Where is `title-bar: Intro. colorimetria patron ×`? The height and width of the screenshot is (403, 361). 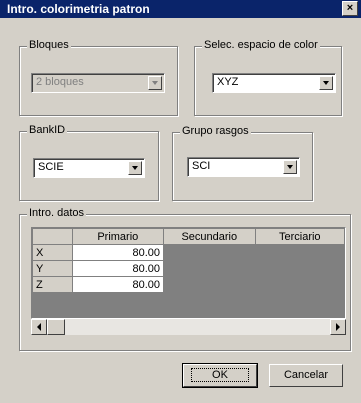
title-bar: Intro. colorimetria patron × is located at coordinates (180, 9).